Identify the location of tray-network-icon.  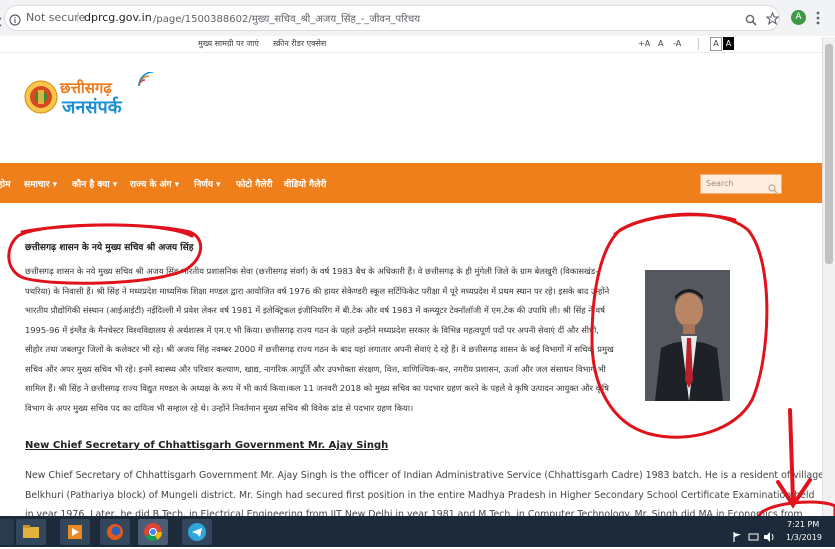
(753, 534).